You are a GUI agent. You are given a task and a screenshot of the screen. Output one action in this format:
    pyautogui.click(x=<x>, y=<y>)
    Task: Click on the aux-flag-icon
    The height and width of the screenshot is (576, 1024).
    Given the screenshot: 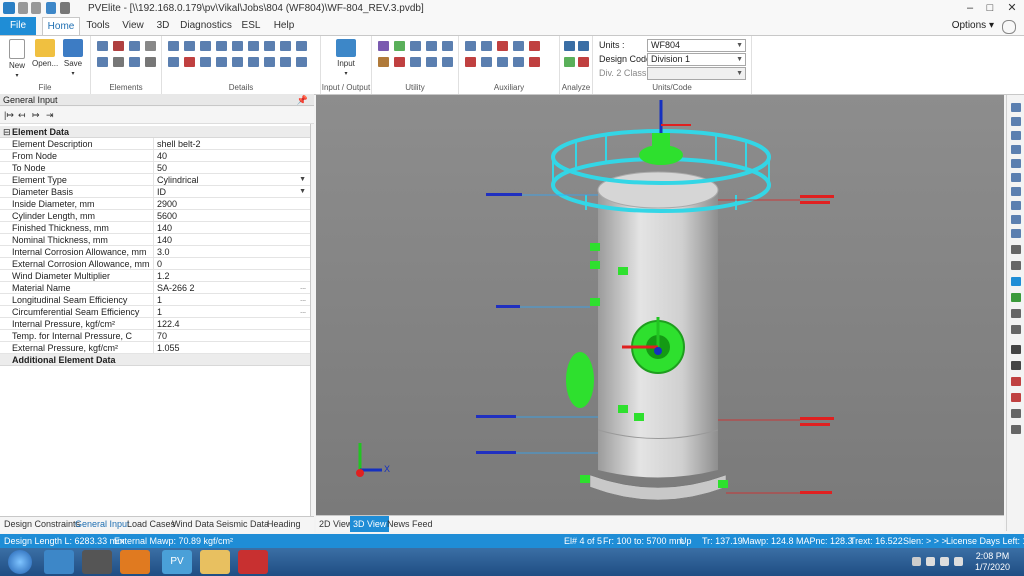 What is the action you would take?
    pyautogui.click(x=534, y=62)
    